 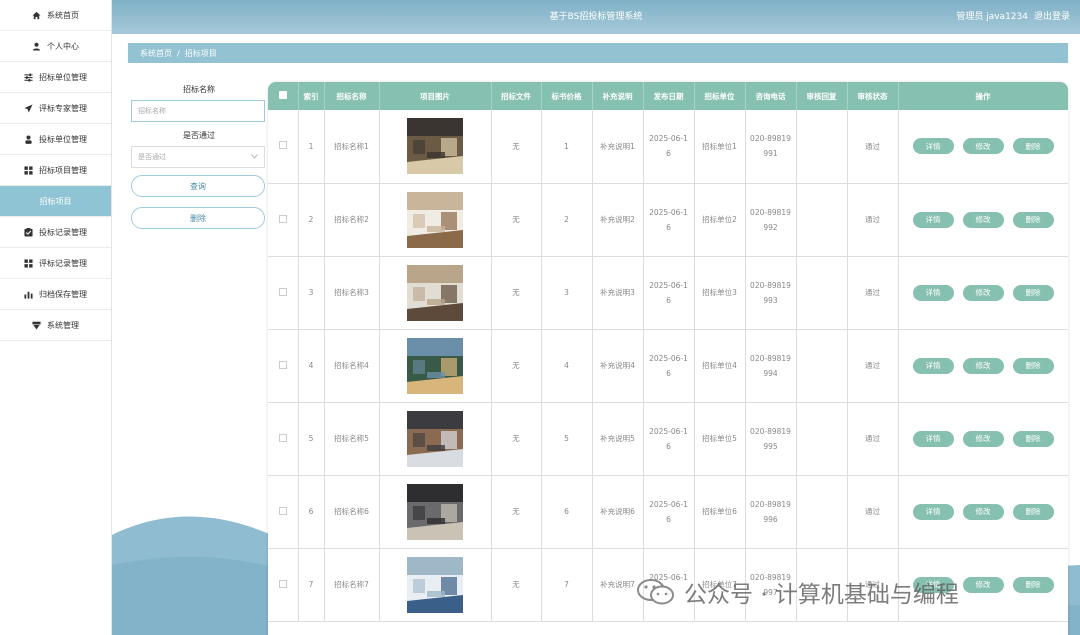 What do you see at coordinates (200, 53) in the screenshot?
I see `breadcrumb-current: 招标项目` at bounding box center [200, 53].